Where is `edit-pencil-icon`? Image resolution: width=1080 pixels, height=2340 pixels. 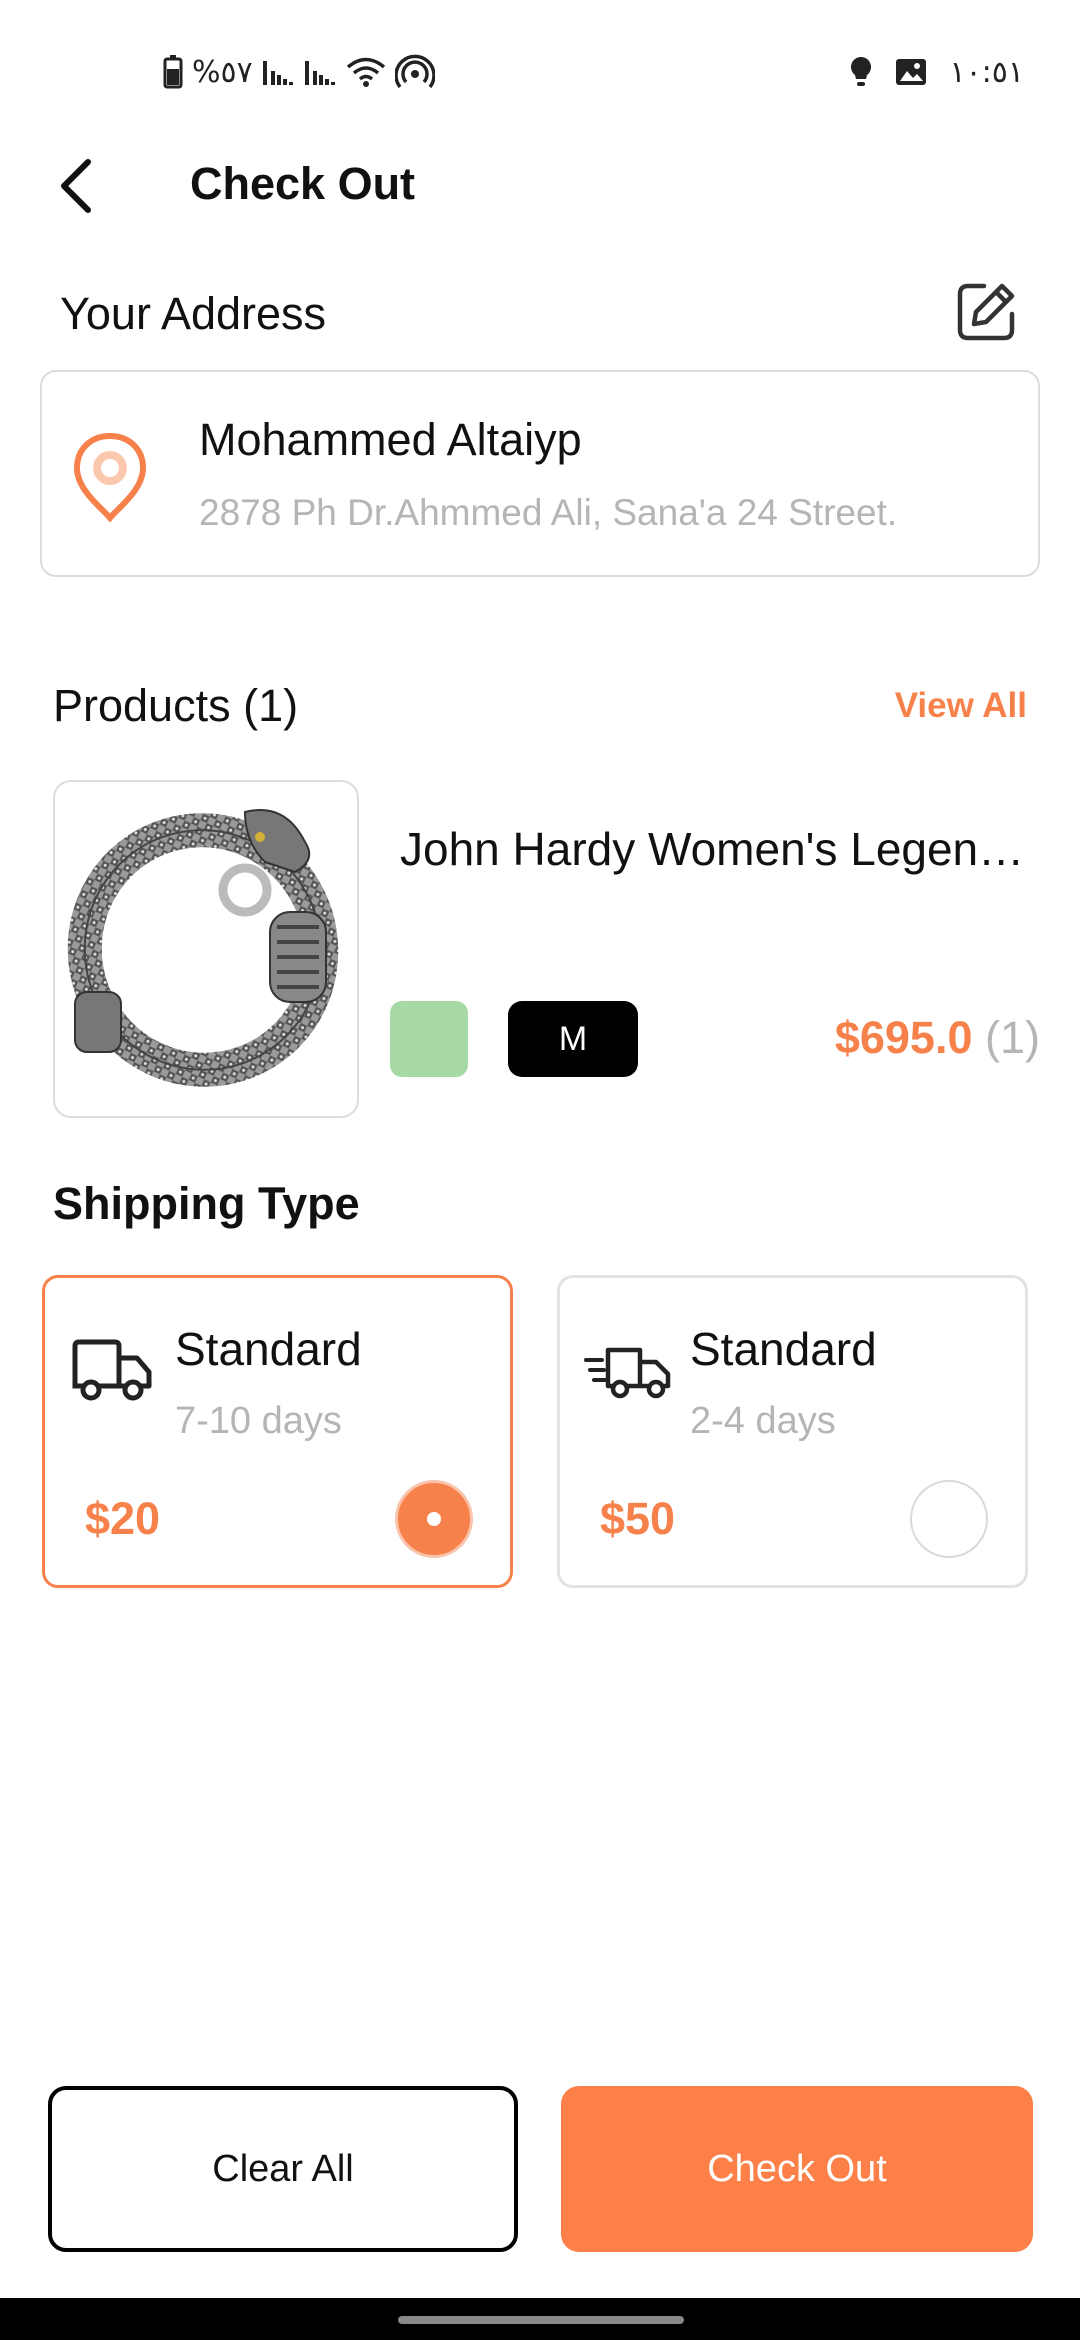
edit-pencil-icon is located at coordinates (986, 312).